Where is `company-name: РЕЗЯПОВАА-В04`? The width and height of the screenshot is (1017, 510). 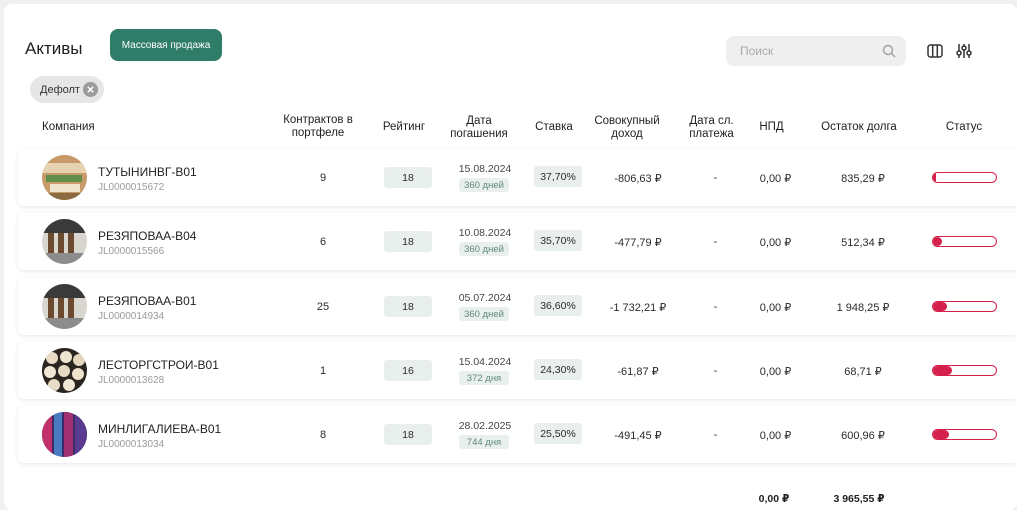
company-name: РЕЗЯПОВАА-В04 is located at coordinates (147, 236).